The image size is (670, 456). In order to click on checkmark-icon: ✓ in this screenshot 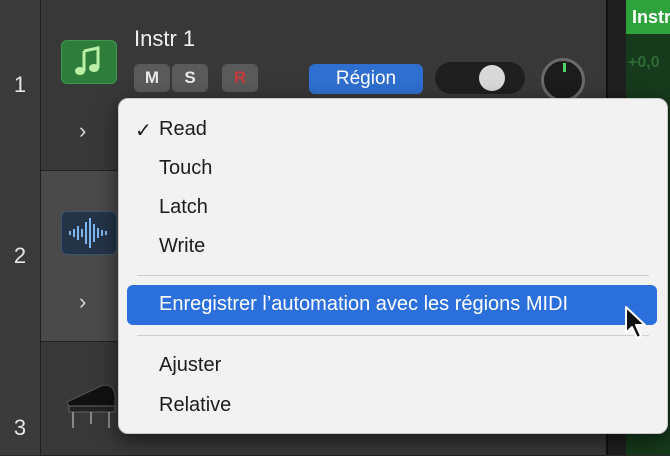, I will do `click(143, 131)`.